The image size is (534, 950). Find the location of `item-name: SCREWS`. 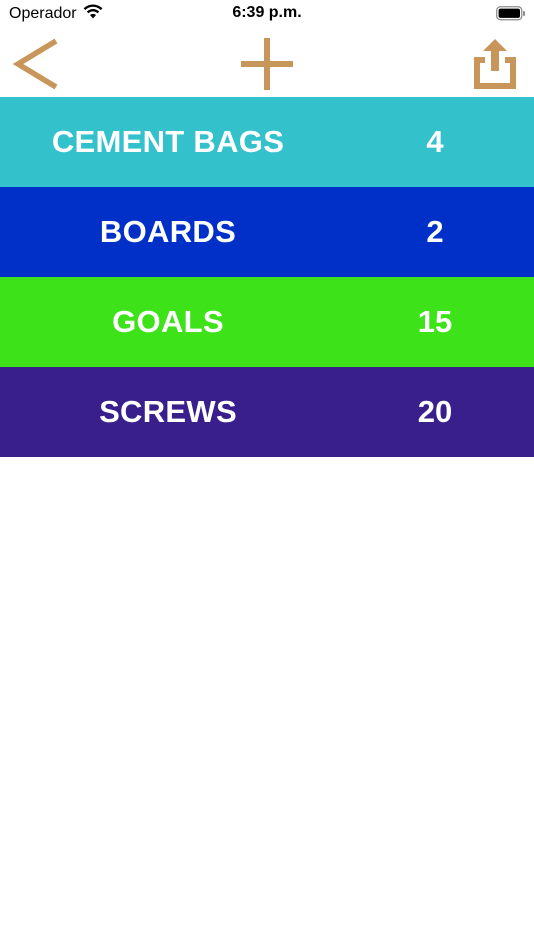

item-name: SCREWS is located at coordinates (168, 411).